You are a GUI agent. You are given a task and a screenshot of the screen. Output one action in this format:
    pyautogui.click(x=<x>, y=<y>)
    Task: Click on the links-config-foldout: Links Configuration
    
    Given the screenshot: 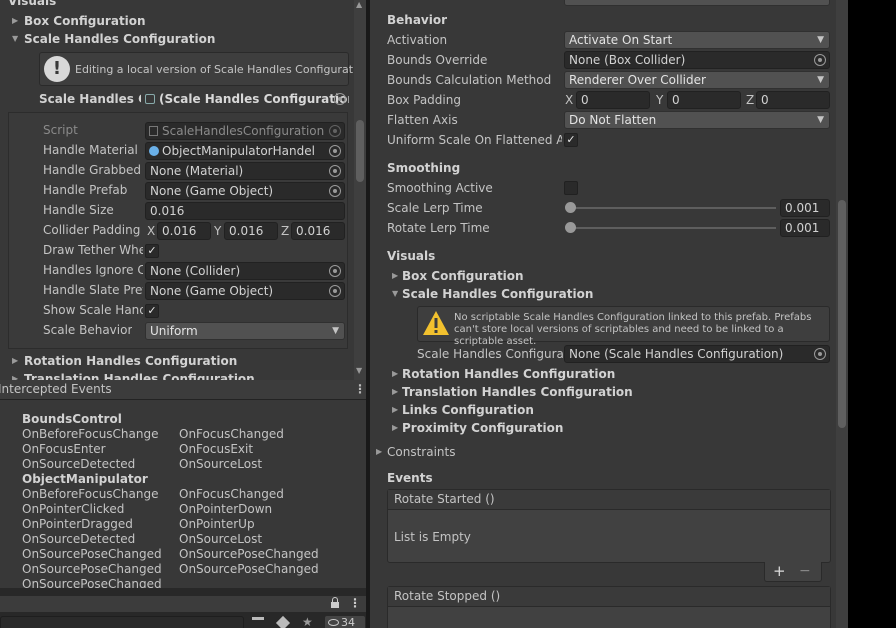 What is the action you would take?
    pyautogui.click(x=468, y=410)
    